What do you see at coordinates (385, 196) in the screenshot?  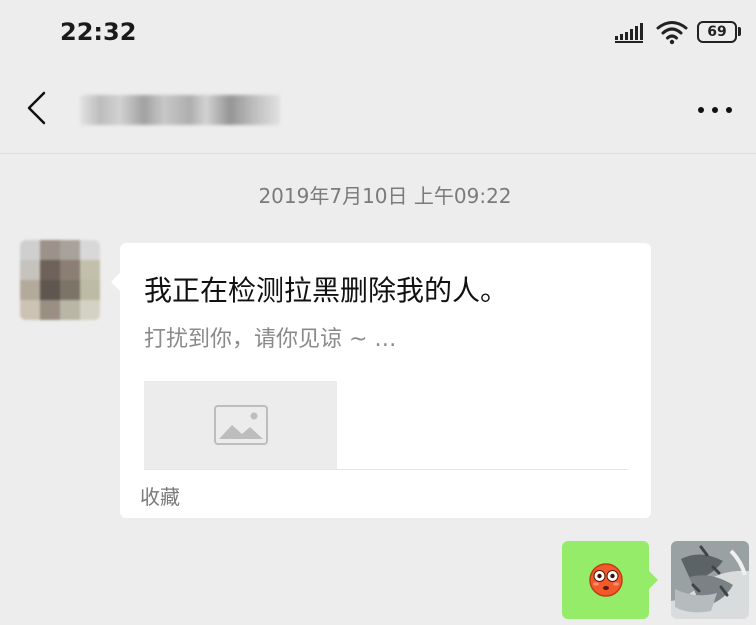 I see `chat-timestamp: 2019年7月10日 上午09:22` at bounding box center [385, 196].